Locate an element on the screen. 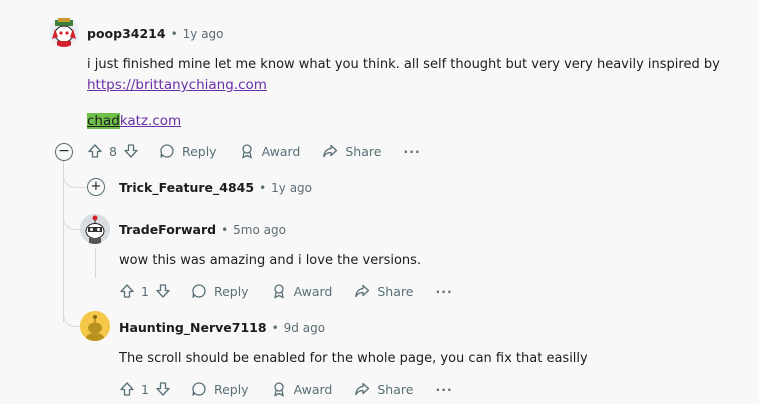 The height and width of the screenshot is (404, 759). username: Haunting_Nerve7118 is located at coordinates (193, 327).